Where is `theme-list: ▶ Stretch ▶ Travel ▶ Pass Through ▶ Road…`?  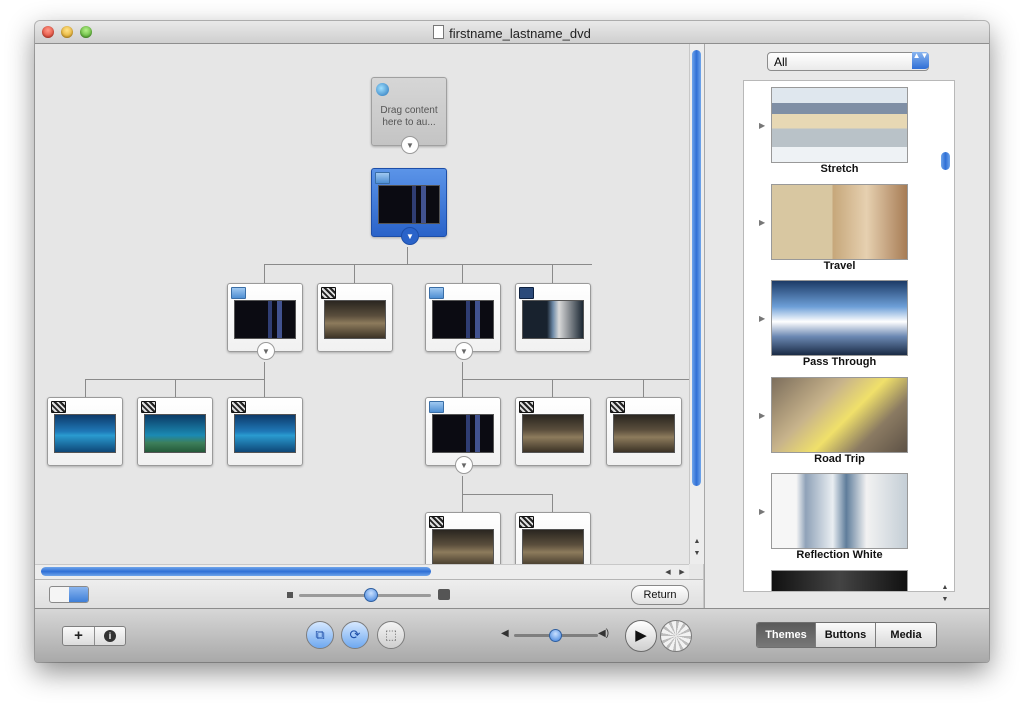 theme-list: ▶ Stretch ▶ Travel ▶ Pass Through ▶ Road… is located at coordinates (849, 336).